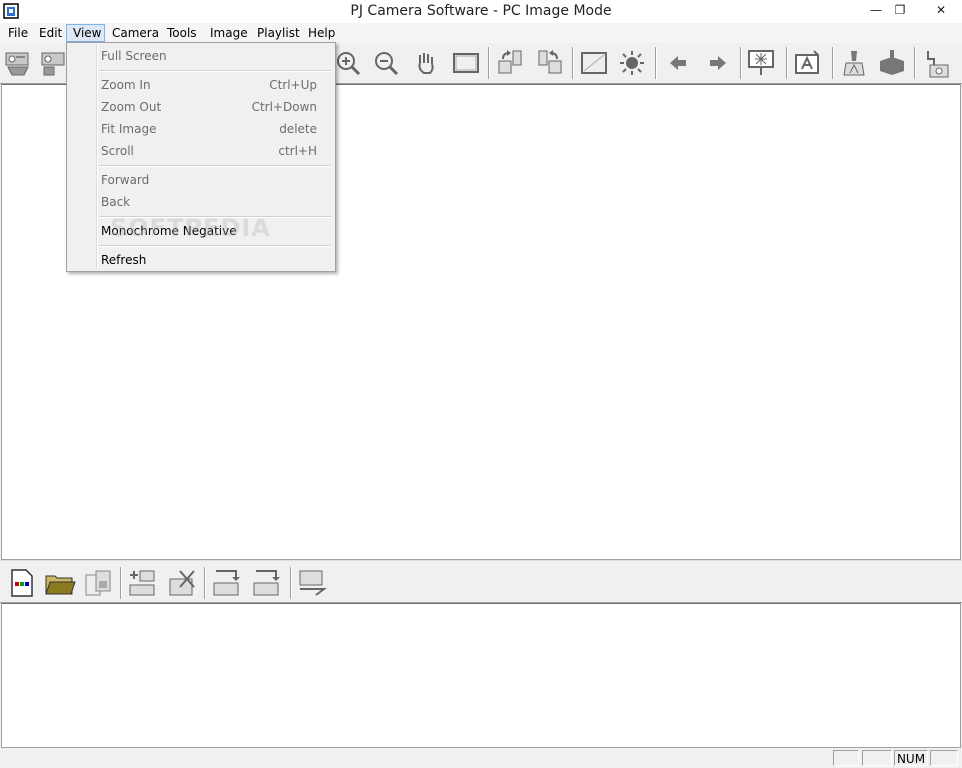  I want to click on menu-tools: Tools, so click(182, 33).